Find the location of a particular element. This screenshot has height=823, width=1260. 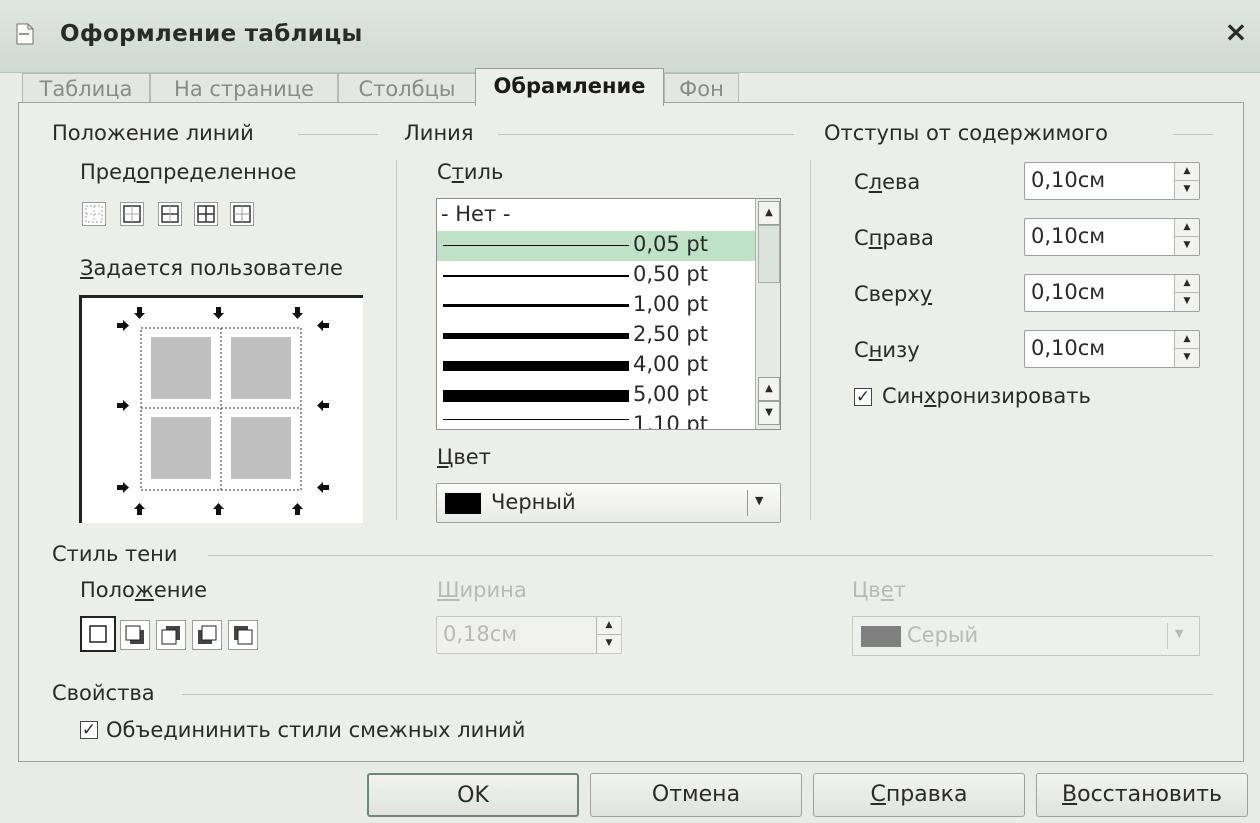

shadow-width-label: Ширина is located at coordinates (482, 590).